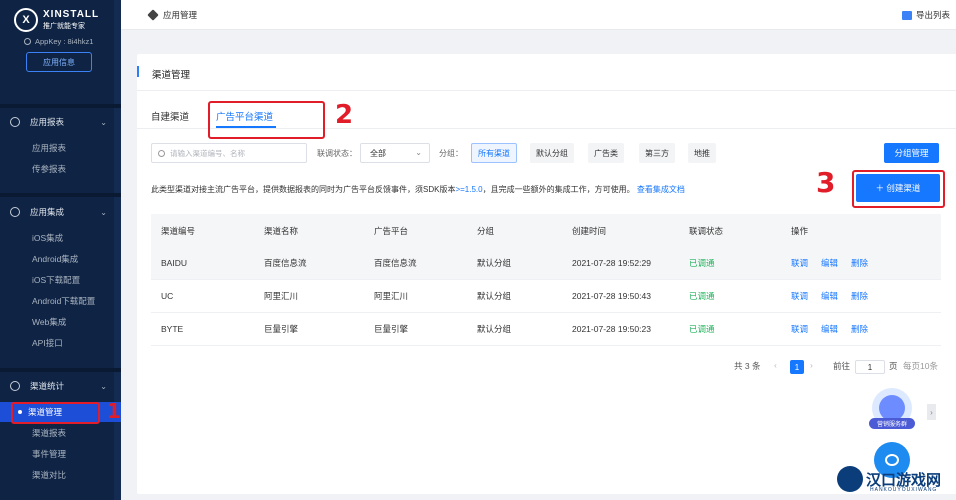 This screenshot has width=956, height=500. Describe the element at coordinates (906, 15) in the screenshot. I see `export-icon` at that location.